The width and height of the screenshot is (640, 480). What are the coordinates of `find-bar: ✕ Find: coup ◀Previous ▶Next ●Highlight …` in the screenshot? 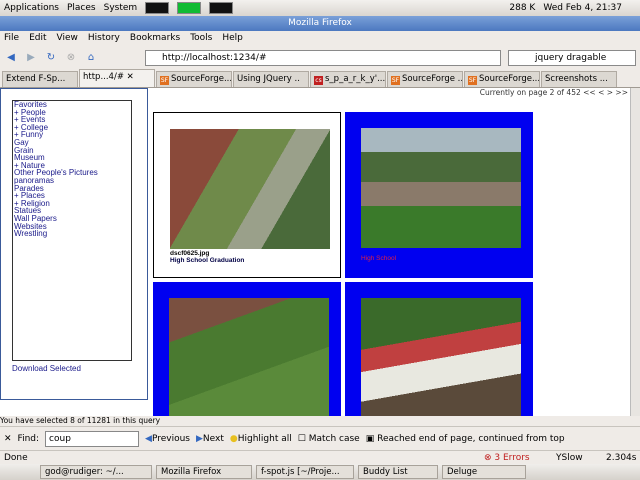 It's located at (320, 438).